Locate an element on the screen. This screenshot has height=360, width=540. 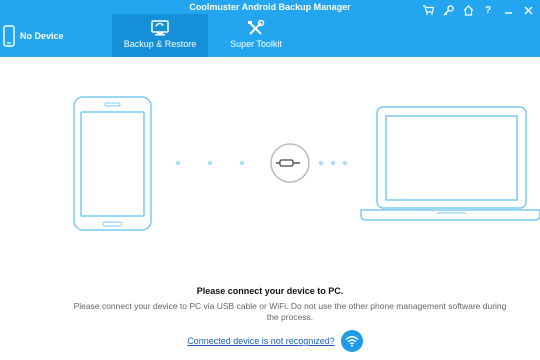
device-not-recognized-link: Connected device is not recognized? is located at coordinates (261, 341).